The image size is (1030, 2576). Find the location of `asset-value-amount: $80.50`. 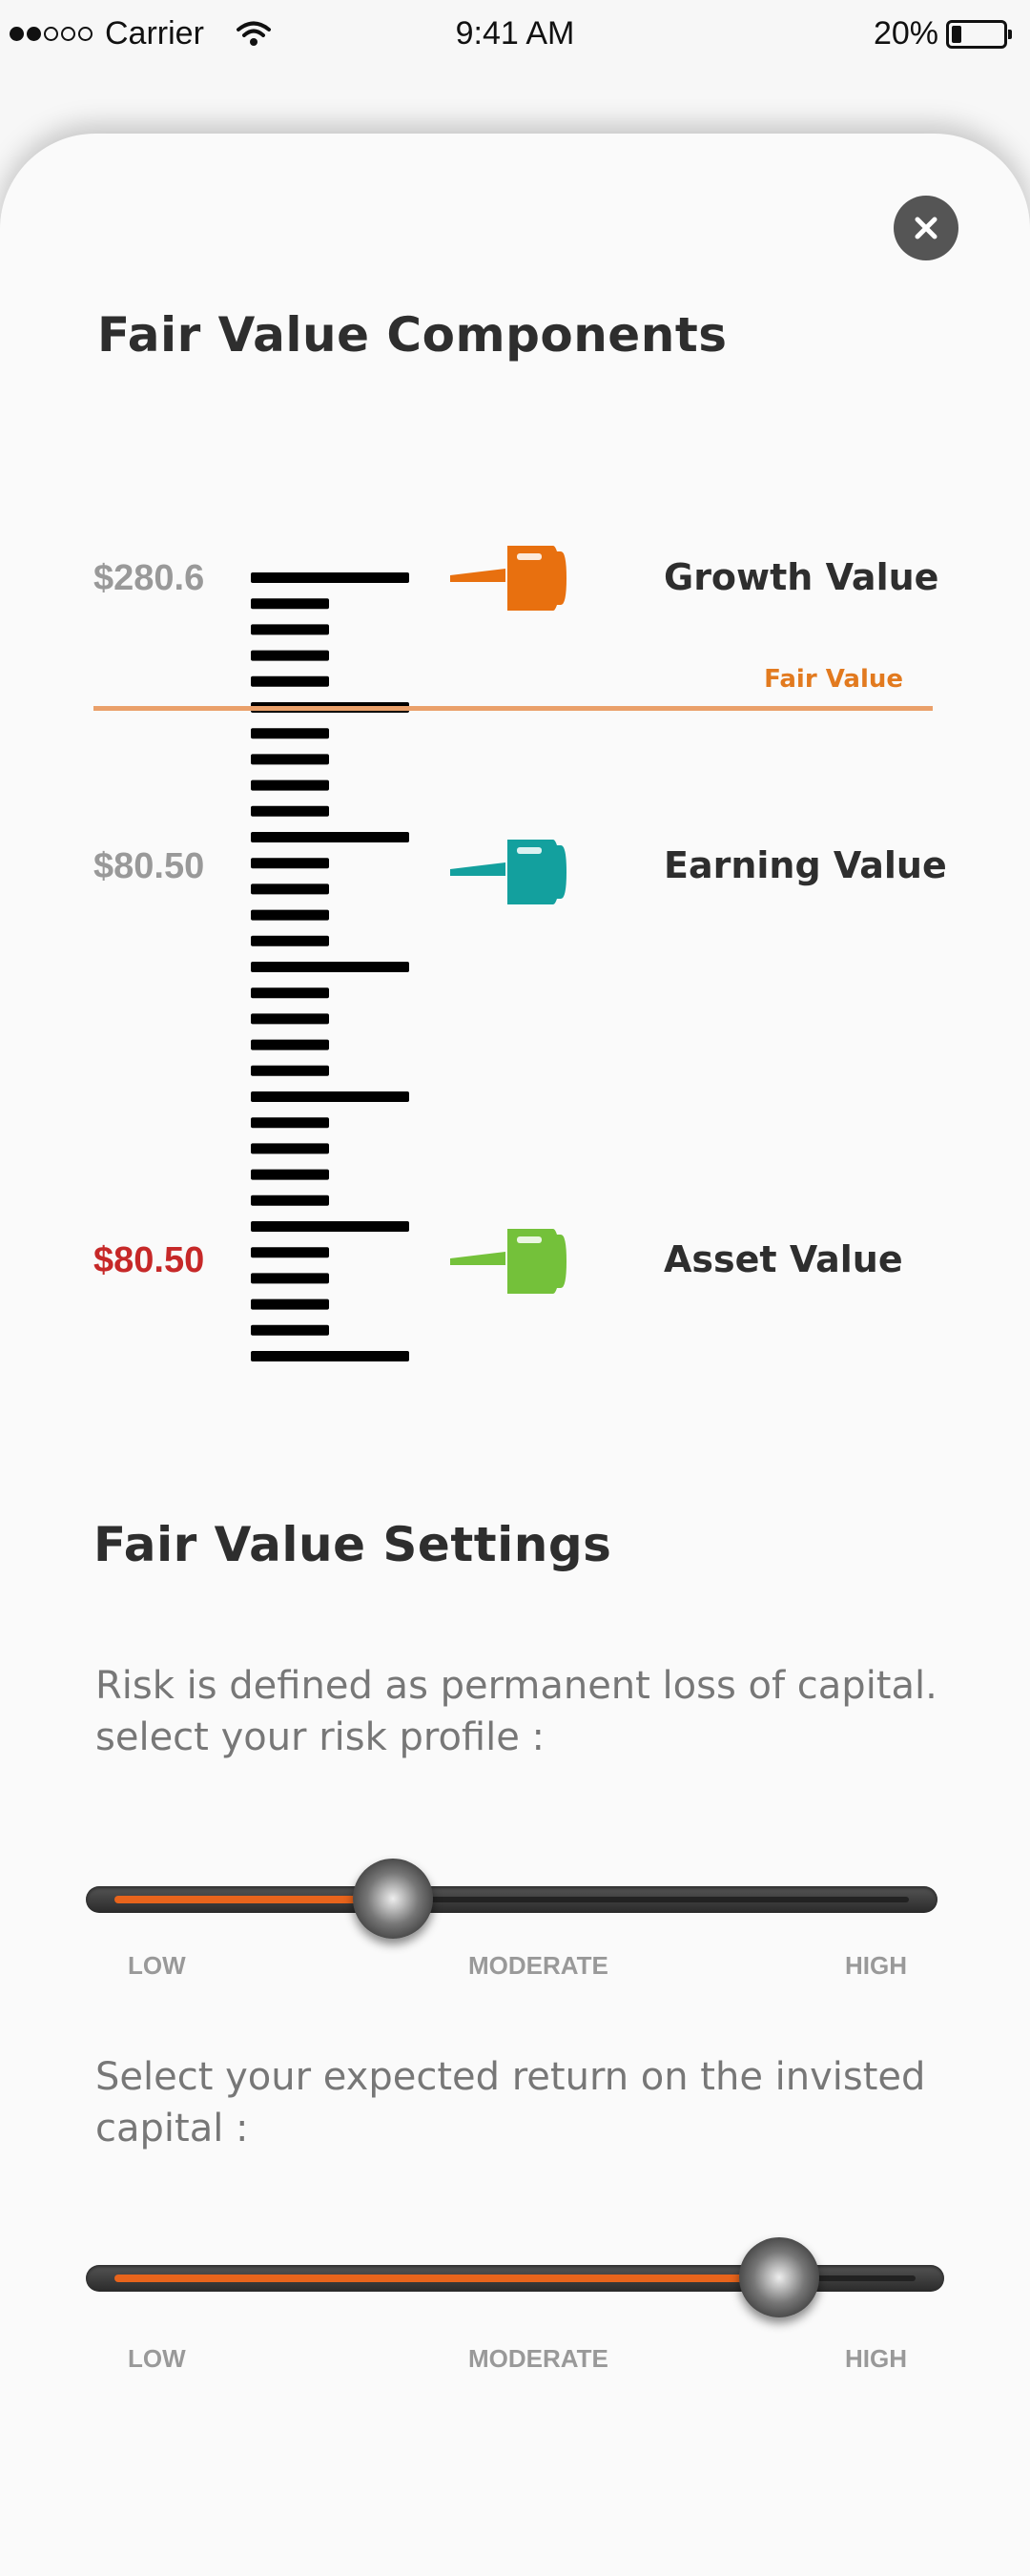

asset-value-amount: $80.50 is located at coordinates (149, 1260).